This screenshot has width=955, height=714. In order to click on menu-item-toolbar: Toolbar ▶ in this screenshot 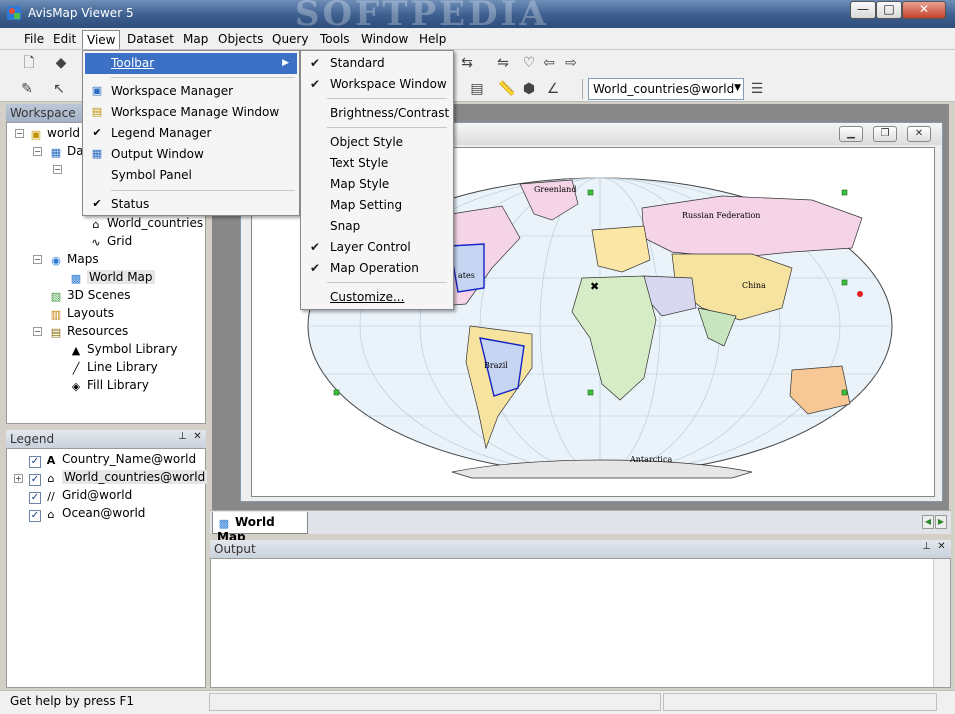, I will do `click(191, 63)`.